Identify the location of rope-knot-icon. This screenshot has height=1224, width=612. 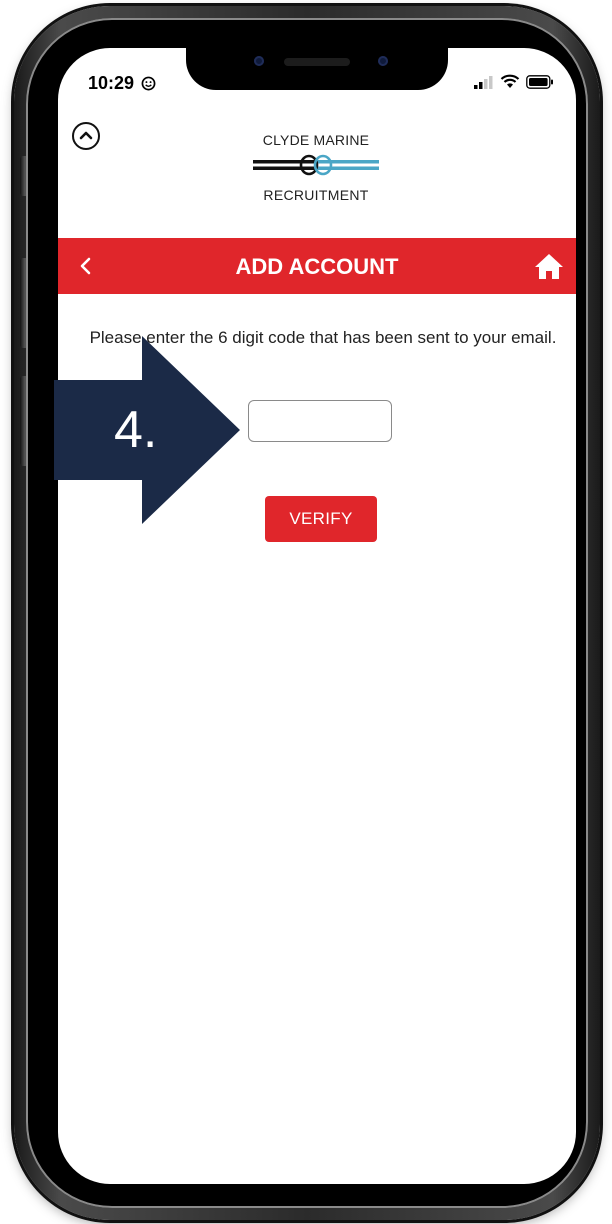
(316, 167).